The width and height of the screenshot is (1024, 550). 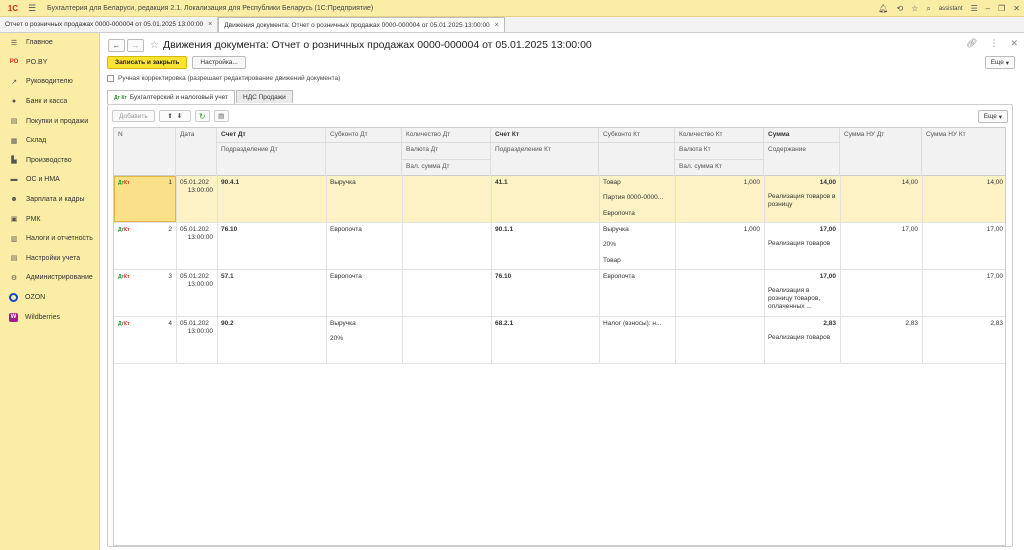 I want to click on add-button: Добавить, so click(x=133, y=116).